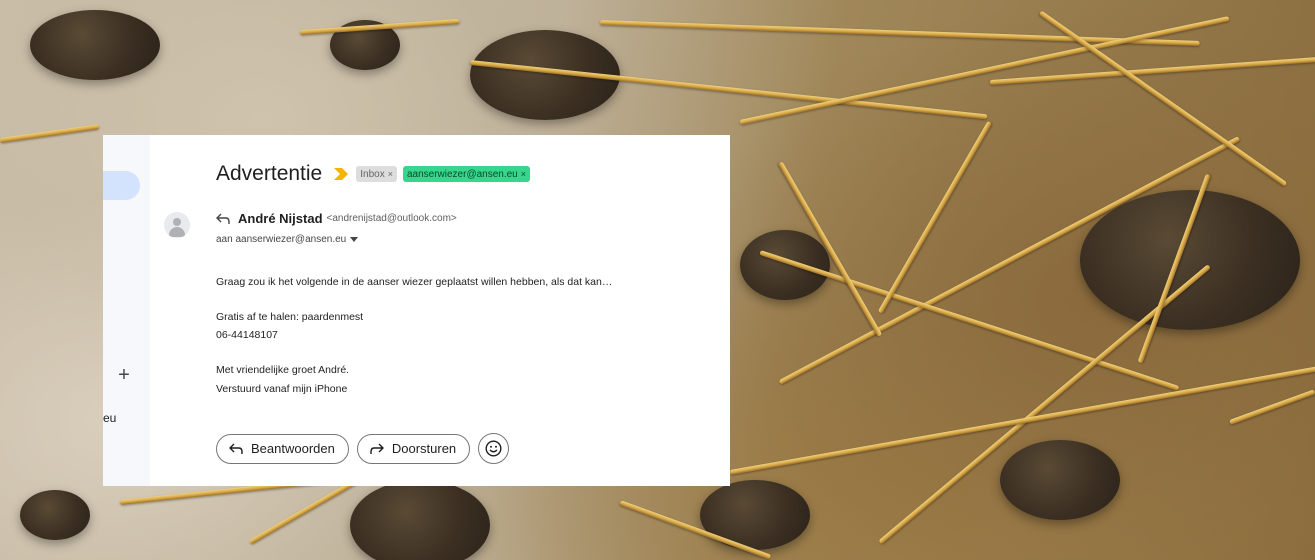  Describe the element at coordinates (281, 239) in the screenshot. I see `recipient-text: aan aanserwiezer@ansen.eu` at that location.